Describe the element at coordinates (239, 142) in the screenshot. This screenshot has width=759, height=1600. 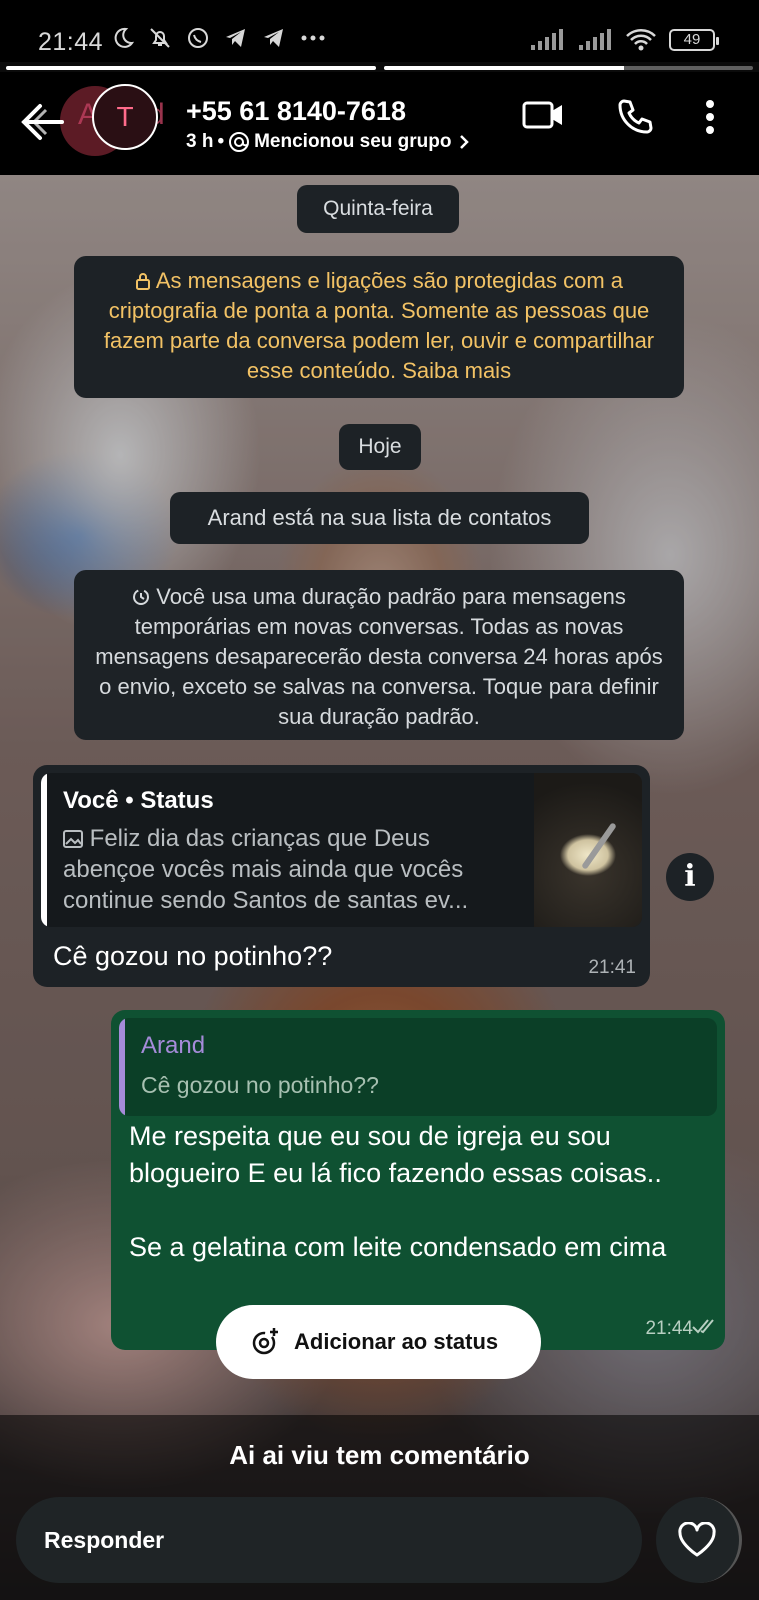
I see `mention-icon` at that location.